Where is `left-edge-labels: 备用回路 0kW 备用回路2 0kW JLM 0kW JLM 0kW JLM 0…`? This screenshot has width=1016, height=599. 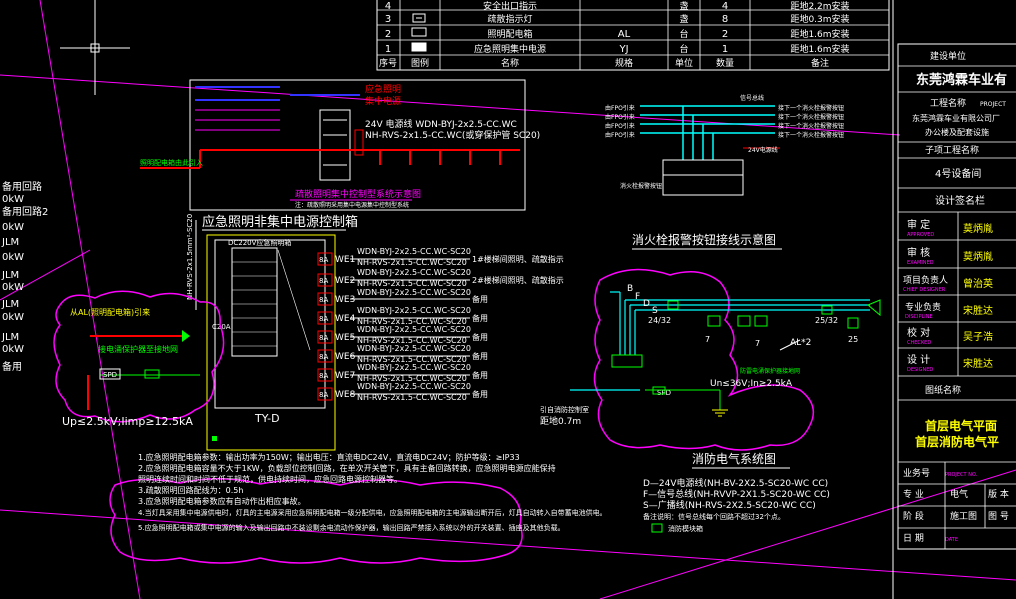 left-edge-labels: 备用回路 0kW 备用回路2 0kW JLM 0kW JLM 0kW JLM 0… is located at coordinates (24, 276).